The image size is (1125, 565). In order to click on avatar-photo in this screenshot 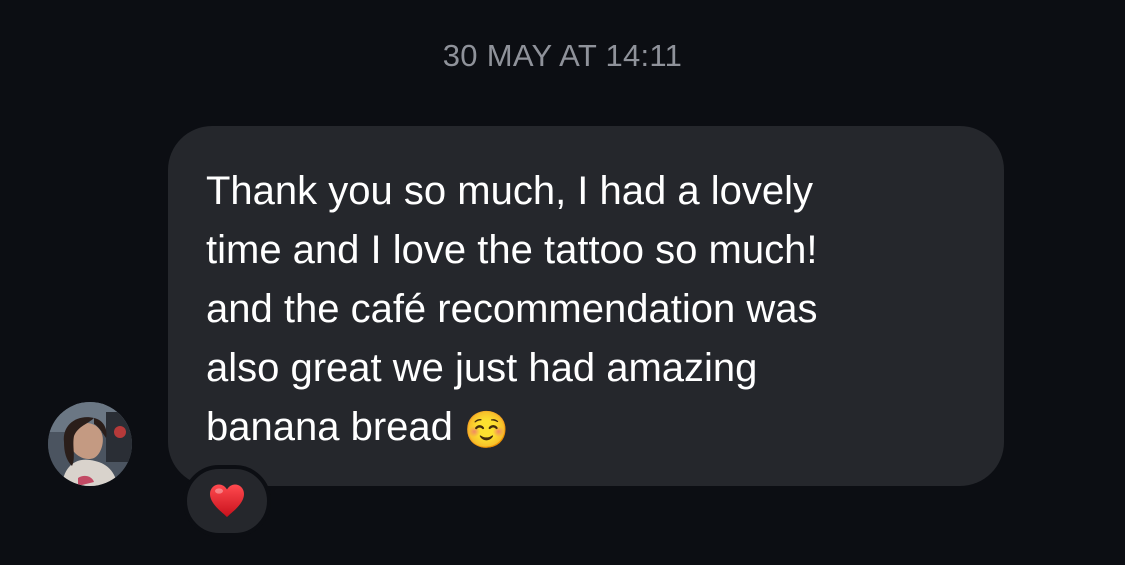, I will do `click(90, 444)`.